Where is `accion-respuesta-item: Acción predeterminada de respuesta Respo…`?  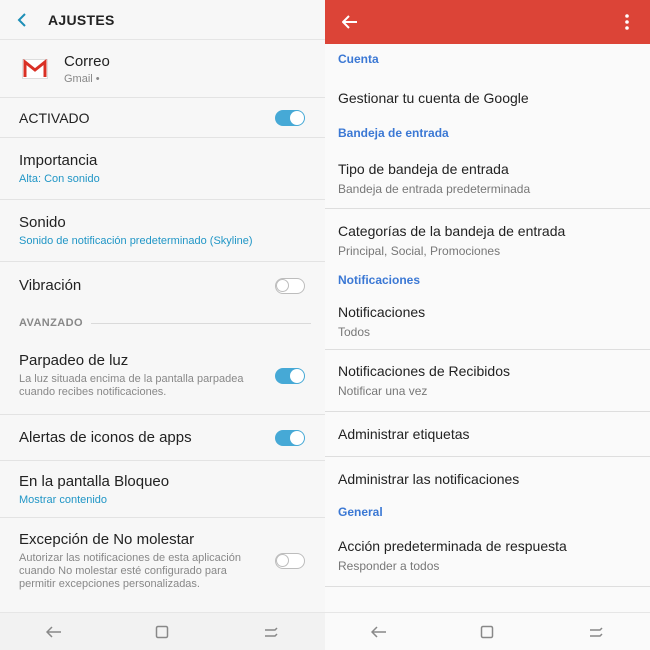
accion-respuesta-item: Acción predeterminada de respuesta Respo… is located at coordinates (487, 556).